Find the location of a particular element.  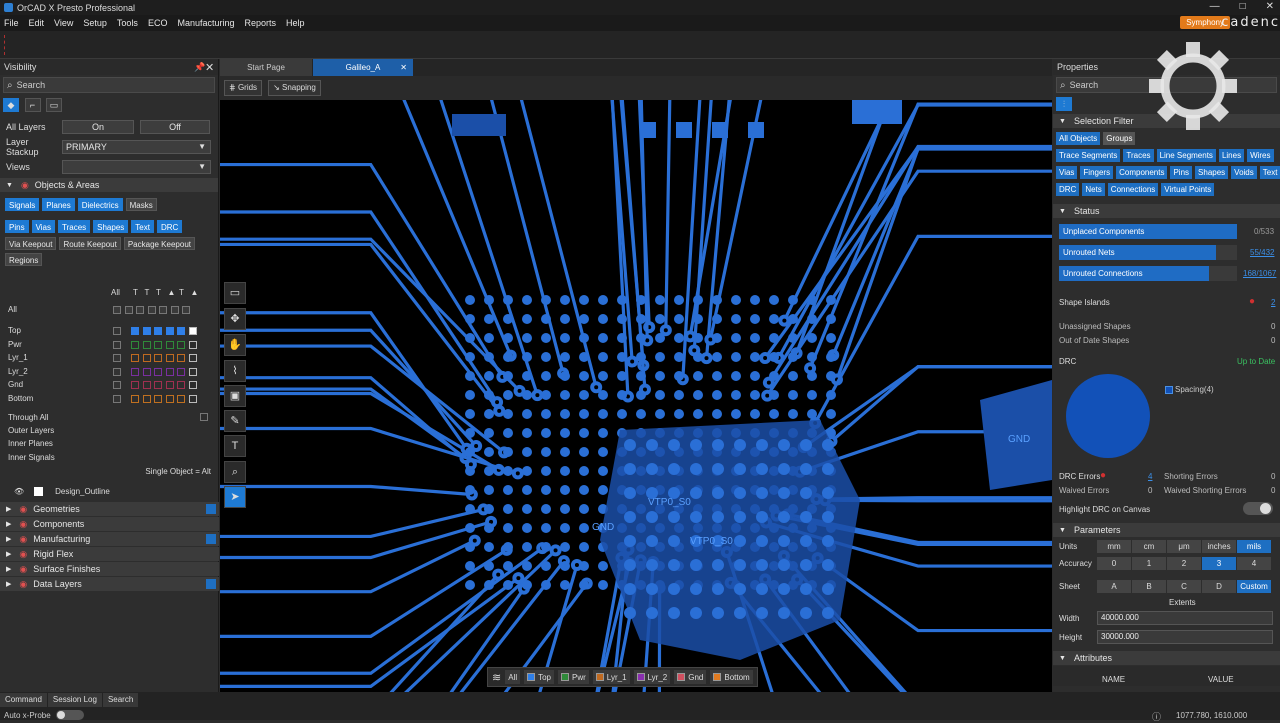

outline-color-swatch is located at coordinates (38, 491).